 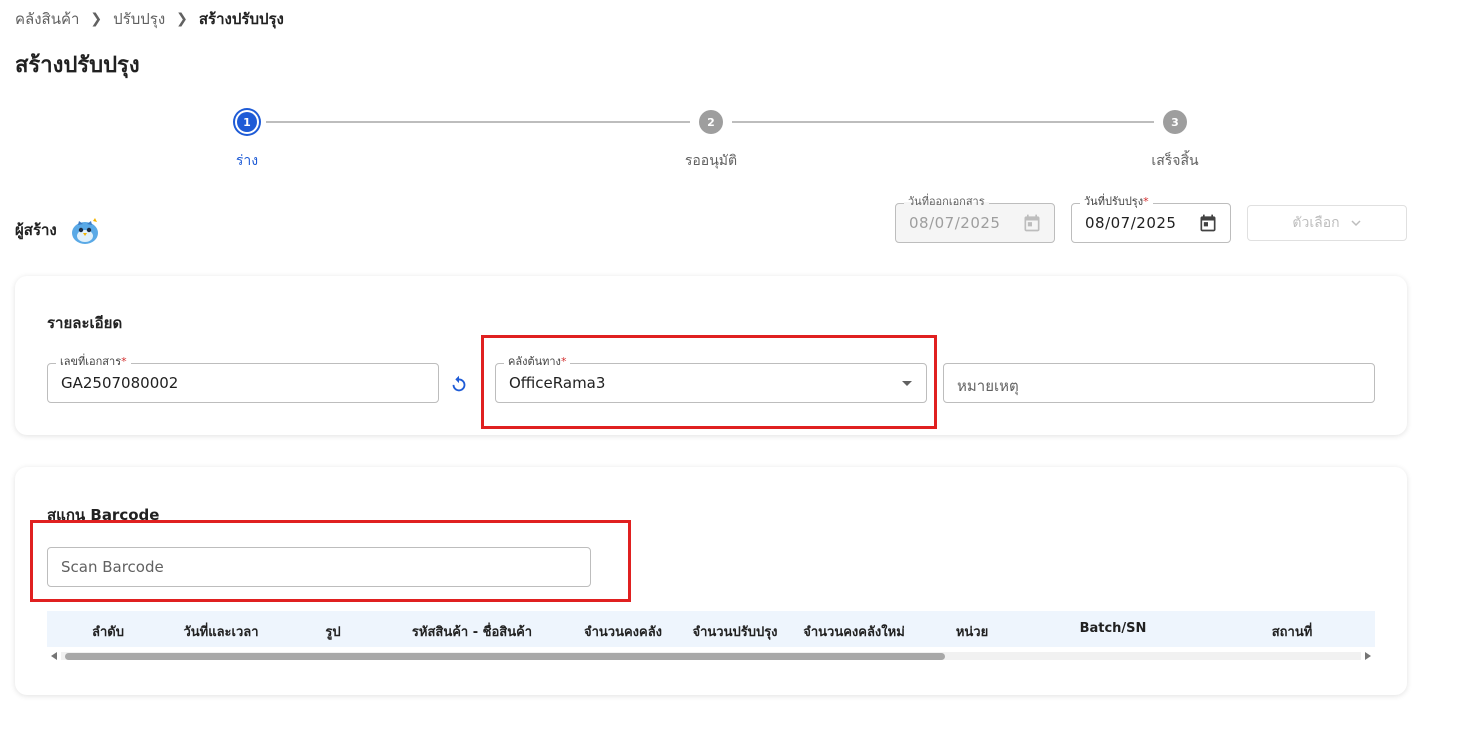 I want to click on col-product: รหัสสินค้า - ชื่อสินค้า, so click(x=472, y=632).